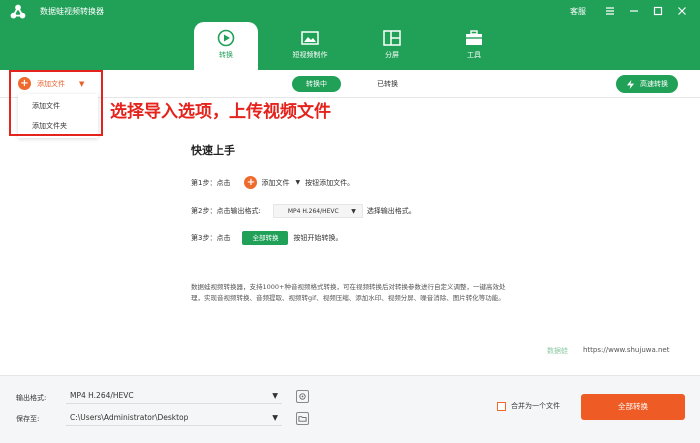  I want to click on step-3-prefix: 第3步：点击, so click(211, 238).